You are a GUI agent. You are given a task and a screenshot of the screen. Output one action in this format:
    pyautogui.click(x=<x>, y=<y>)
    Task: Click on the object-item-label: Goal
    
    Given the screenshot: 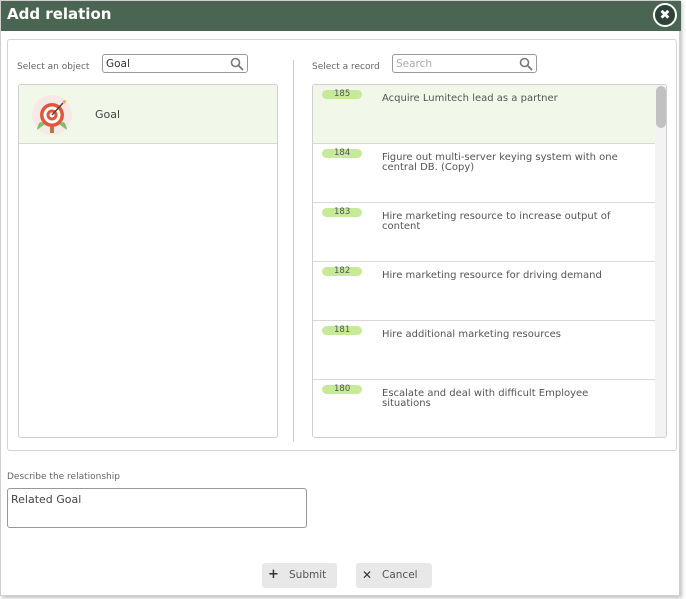 What is the action you would take?
    pyautogui.click(x=108, y=114)
    